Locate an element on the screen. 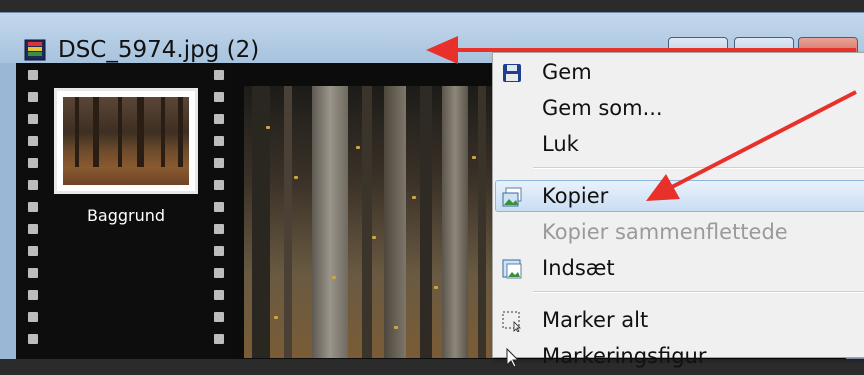 This screenshot has width=864, height=375. menu-item-selection-shape: Markeringsfigur is located at coordinates (678, 357).